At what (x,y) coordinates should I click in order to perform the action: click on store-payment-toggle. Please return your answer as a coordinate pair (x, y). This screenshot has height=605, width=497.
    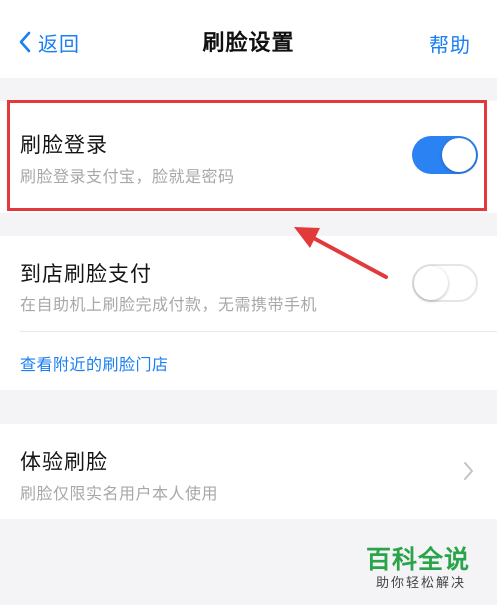
    Looking at the image, I should click on (445, 283).